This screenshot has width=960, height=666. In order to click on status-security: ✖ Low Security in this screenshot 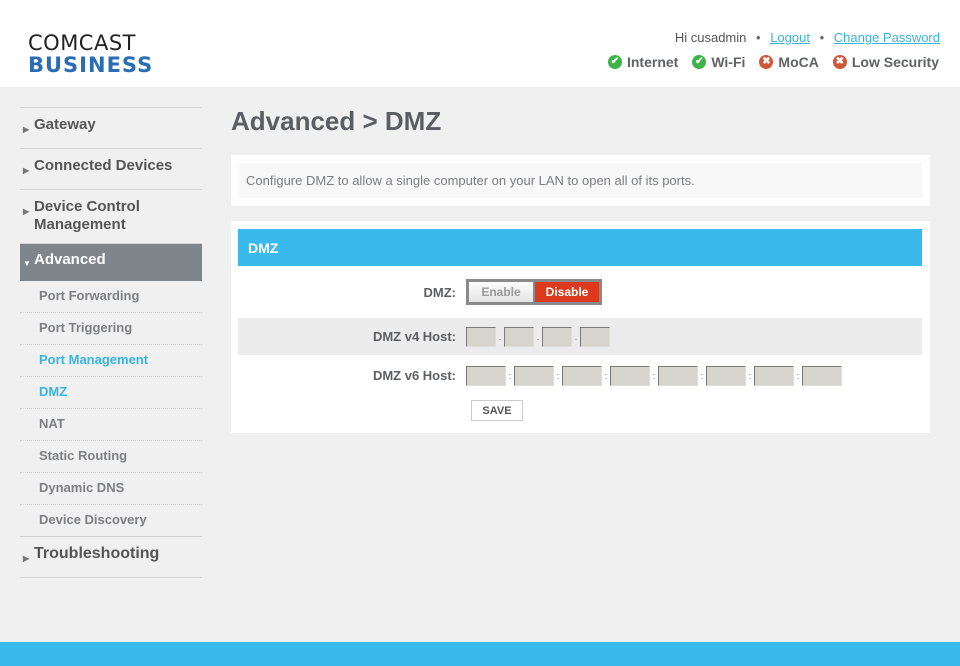, I will do `click(885, 62)`.